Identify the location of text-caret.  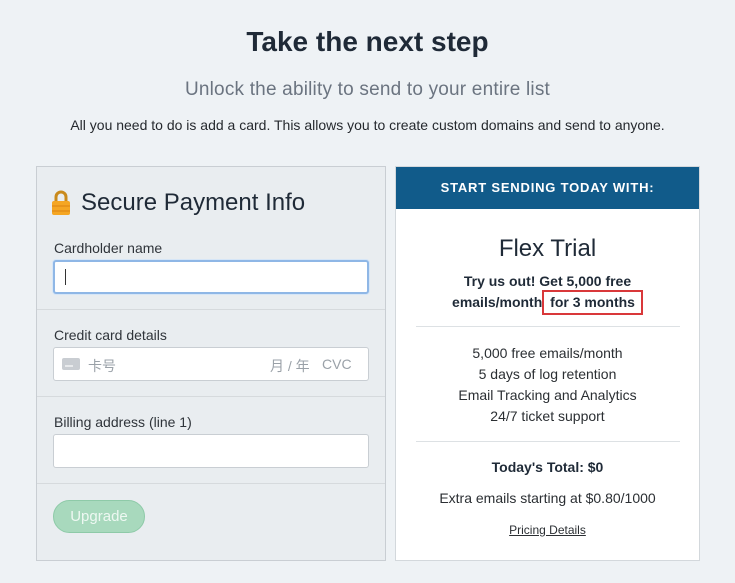
(65, 277).